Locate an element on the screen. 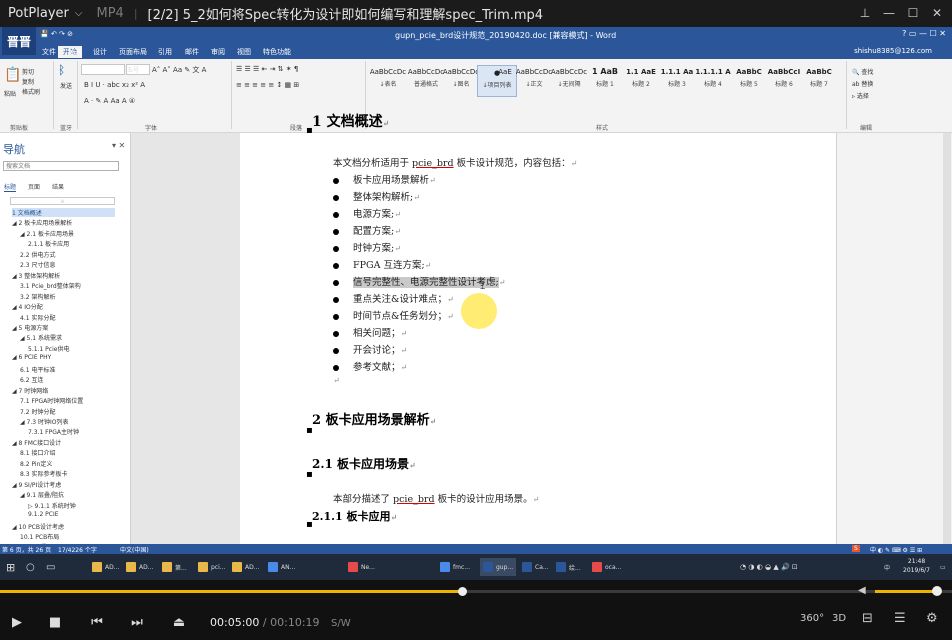 The height and width of the screenshot is (640, 952). tab-insert: 插入 is located at coordinates (75, 52).